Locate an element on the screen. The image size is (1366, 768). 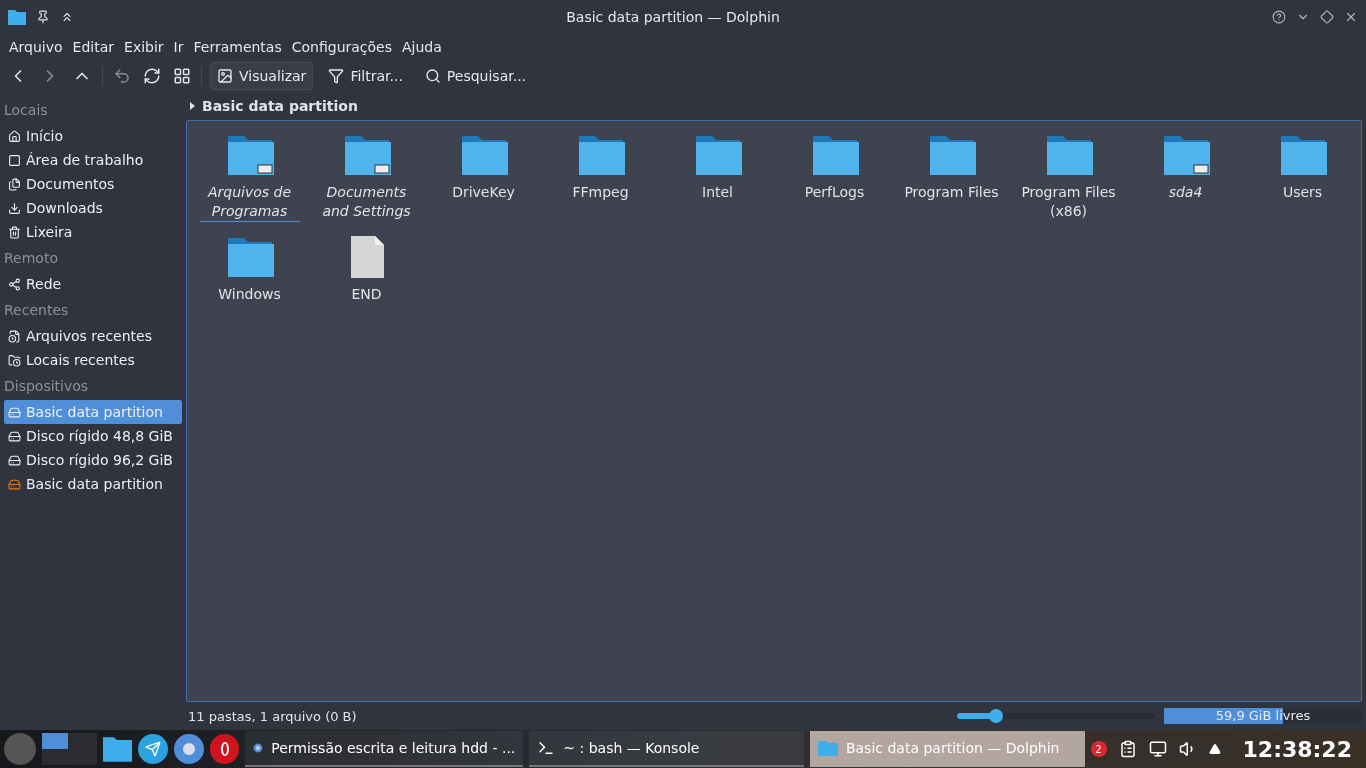
status-text: 11 pastas, 1 arquivo (0 B) is located at coordinates (273, 716).